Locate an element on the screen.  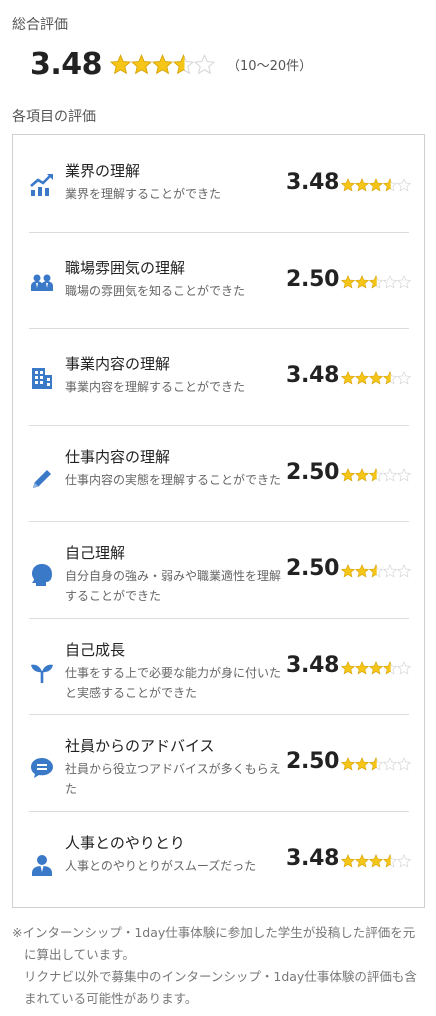
overall-stars is located at coordinates (163, 64).